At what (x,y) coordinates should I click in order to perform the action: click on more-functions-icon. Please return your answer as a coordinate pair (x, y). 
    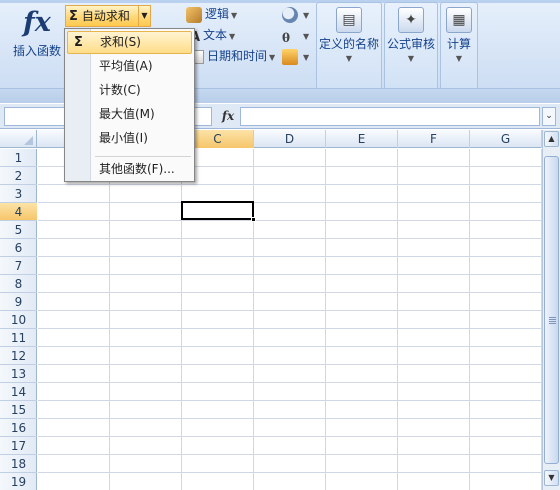
    Looking at the image, I should click on (290, 56).